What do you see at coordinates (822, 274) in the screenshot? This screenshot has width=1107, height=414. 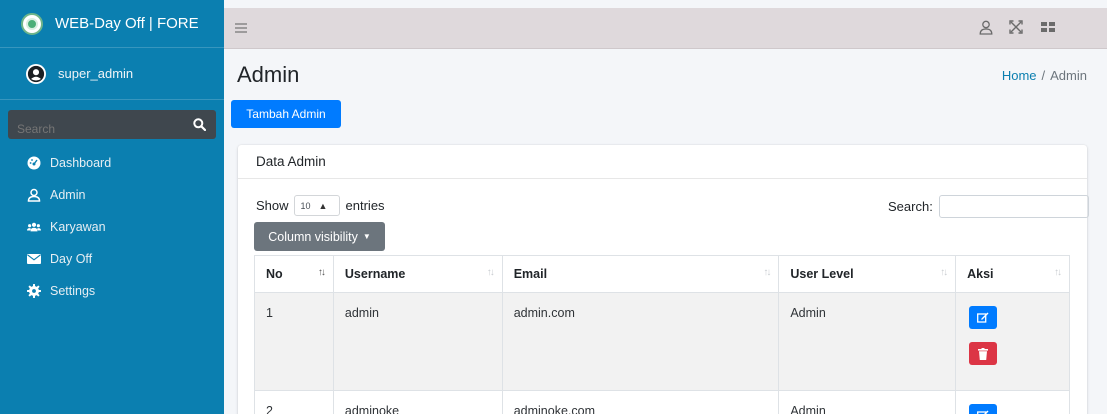 I see `column-header-label: User Level` at bounding box center [822, 274].